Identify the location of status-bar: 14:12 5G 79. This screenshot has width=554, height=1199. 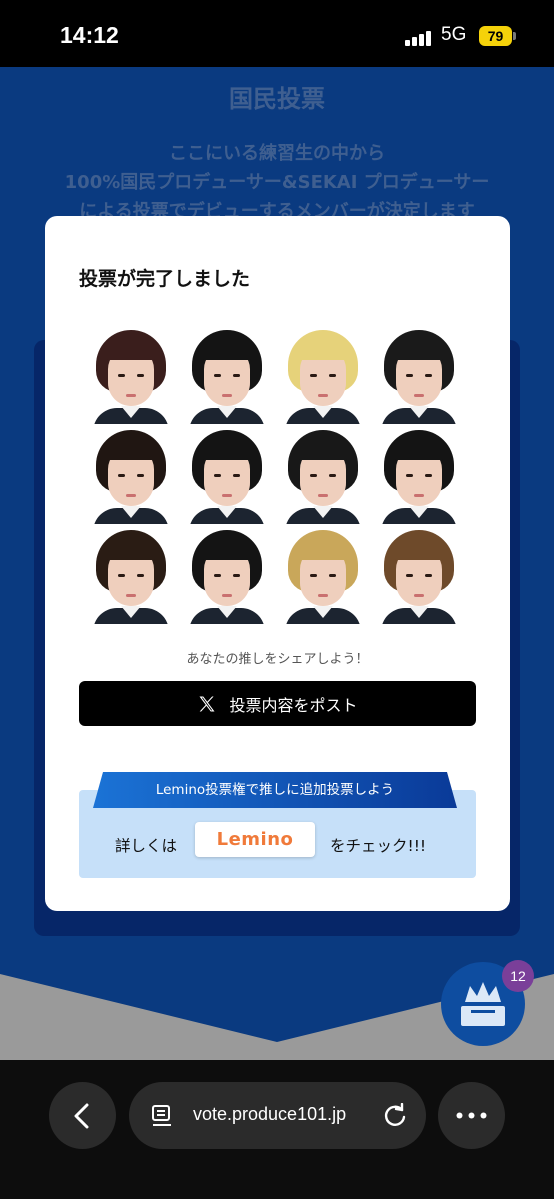
(277, 33).